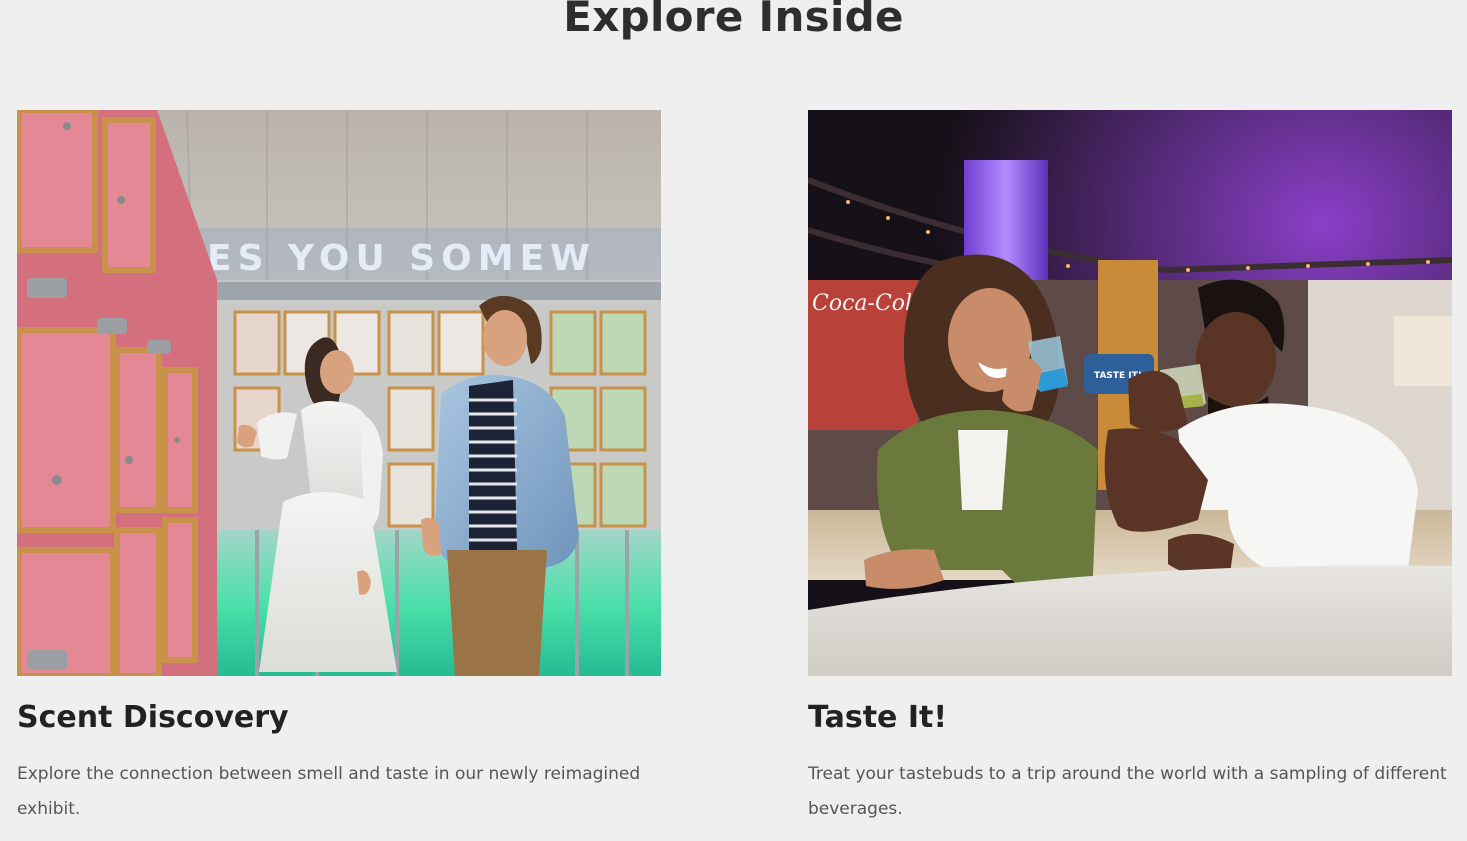 This screenshot has width=1467, height=841. Describe the element at coordinates (877, 717) in the screenshot. I see `card-title: Taste It!` at that location.